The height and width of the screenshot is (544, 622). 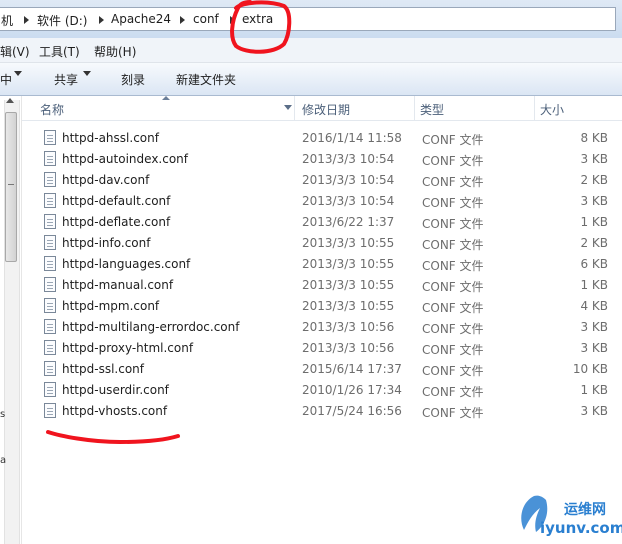 I want to click on menu-help: 帮助(H), so click(x=115, y=51).